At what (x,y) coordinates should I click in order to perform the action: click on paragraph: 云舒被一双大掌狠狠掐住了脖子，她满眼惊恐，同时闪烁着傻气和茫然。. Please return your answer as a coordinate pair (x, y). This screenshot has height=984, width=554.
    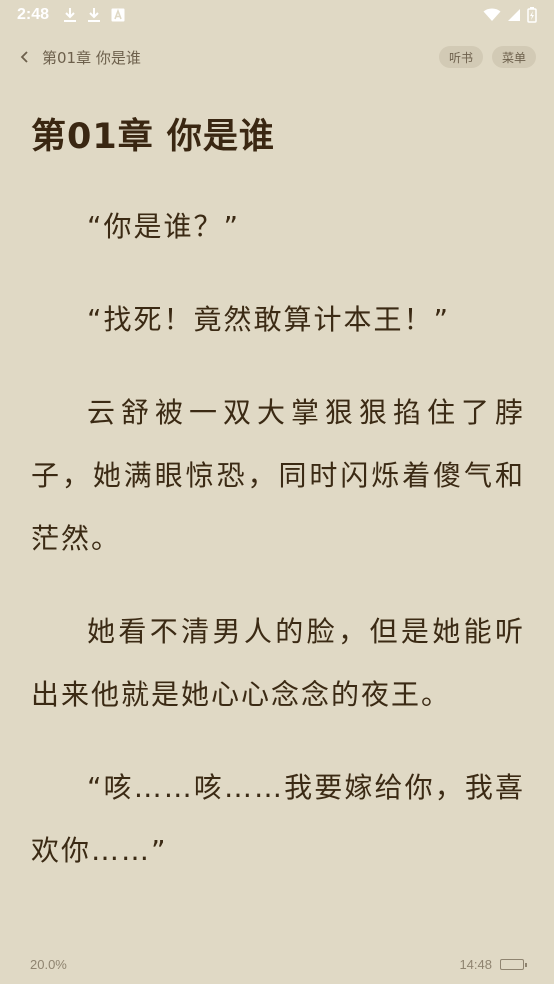
    Looking at the image, I should click on (278, 475).